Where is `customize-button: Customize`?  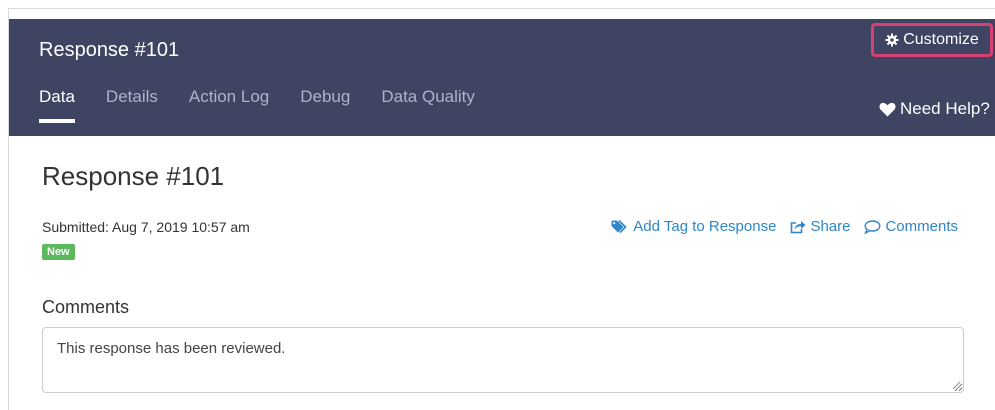 customize-button: Customize is located at coordinates (932, 40).